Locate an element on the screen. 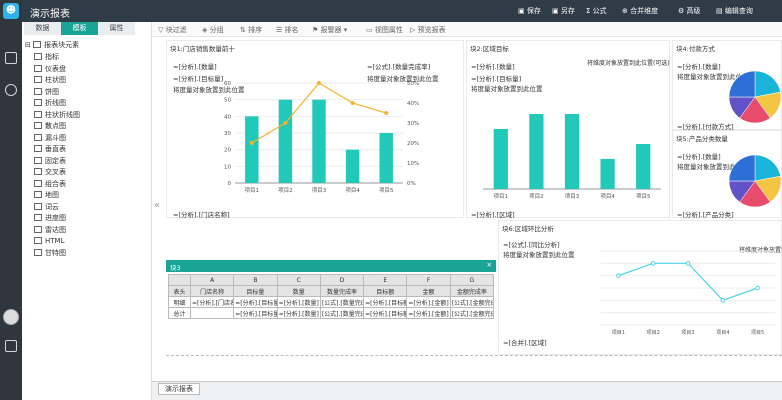 Image resolution: width=782 pixels, height=400 pixels. tree-item: 交叉表 is located at coordinates (50, 172).